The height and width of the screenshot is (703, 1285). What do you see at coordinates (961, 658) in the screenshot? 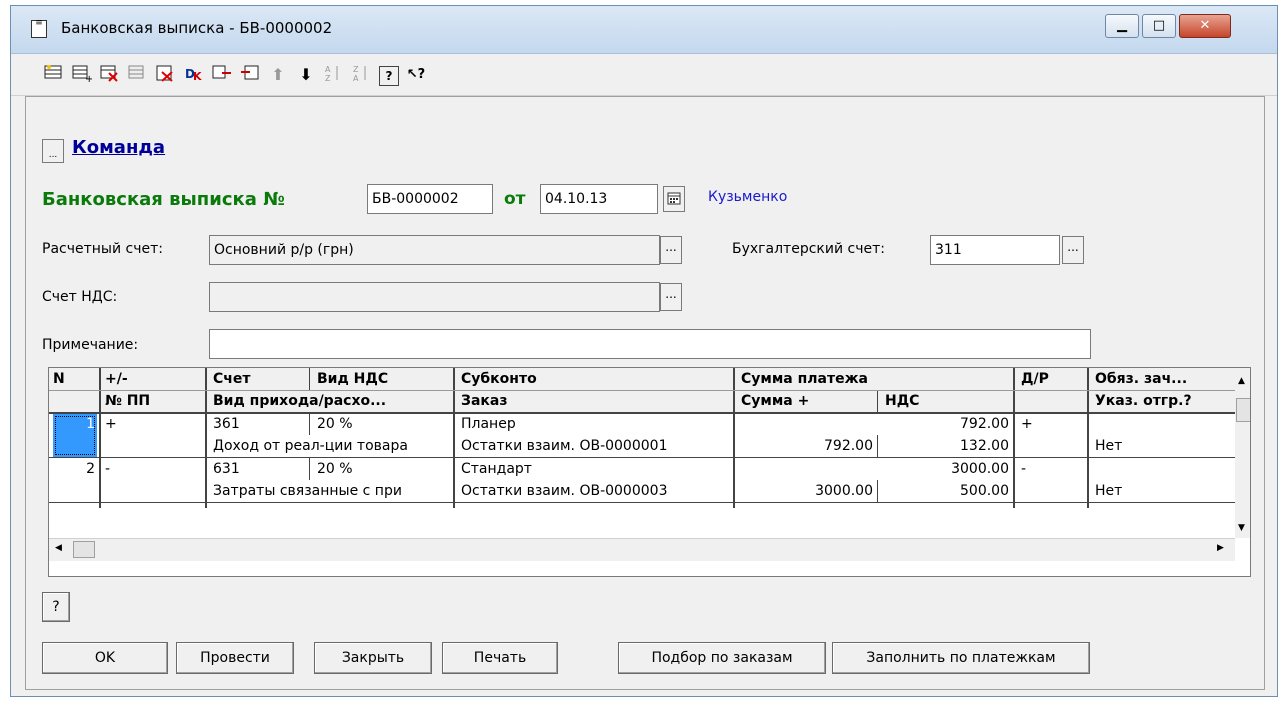
I see `fill-payments-button: Заполнить по платежкам` at bounding box center [961, 658].